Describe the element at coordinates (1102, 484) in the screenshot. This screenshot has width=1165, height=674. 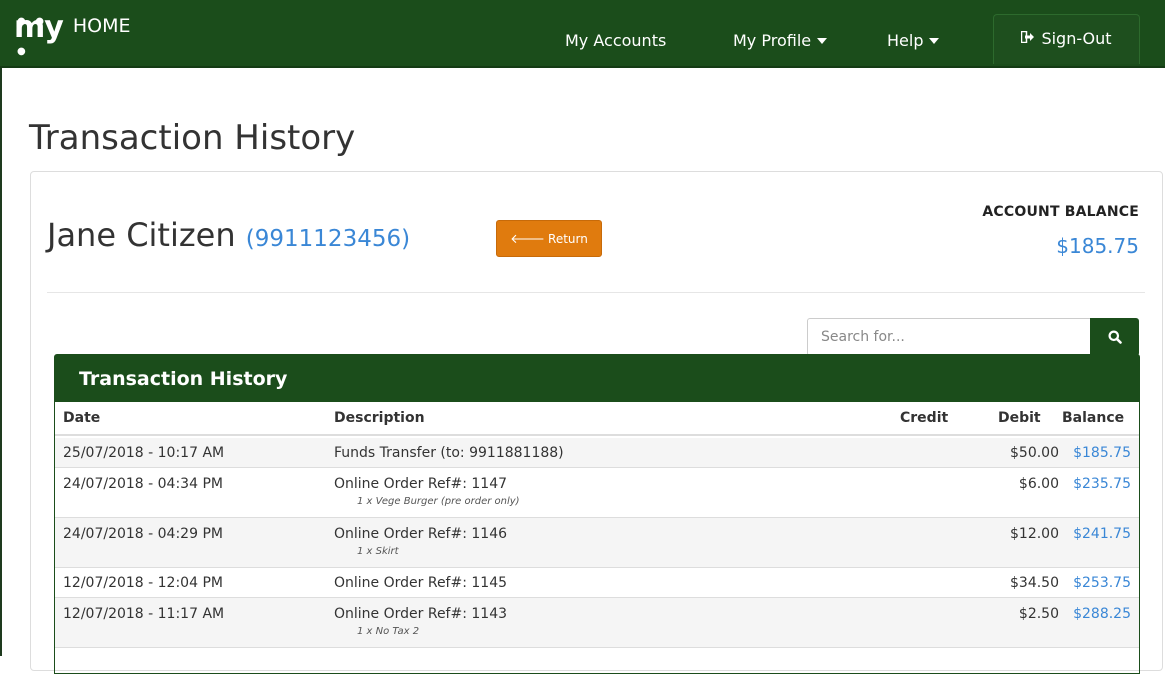
I see `row-balance-link: $235.75` at that location.